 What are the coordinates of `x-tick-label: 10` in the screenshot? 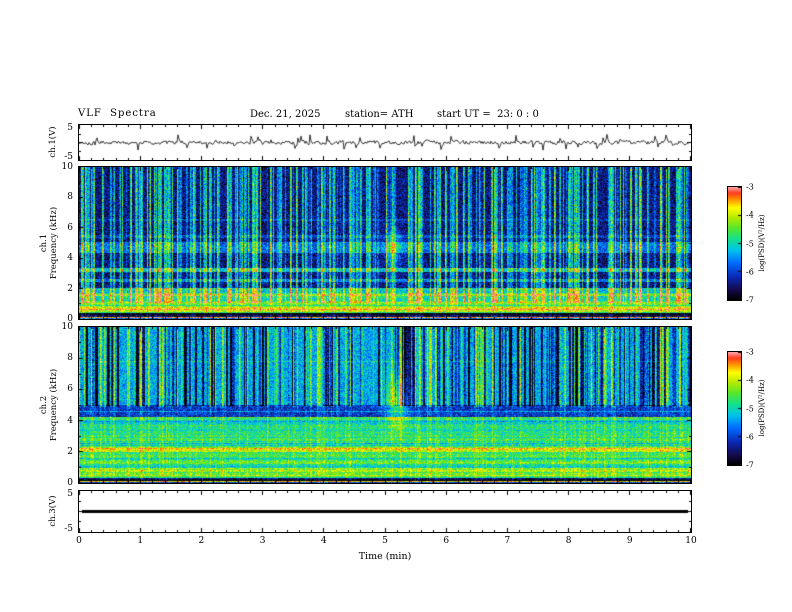 It's located at (691, 541).